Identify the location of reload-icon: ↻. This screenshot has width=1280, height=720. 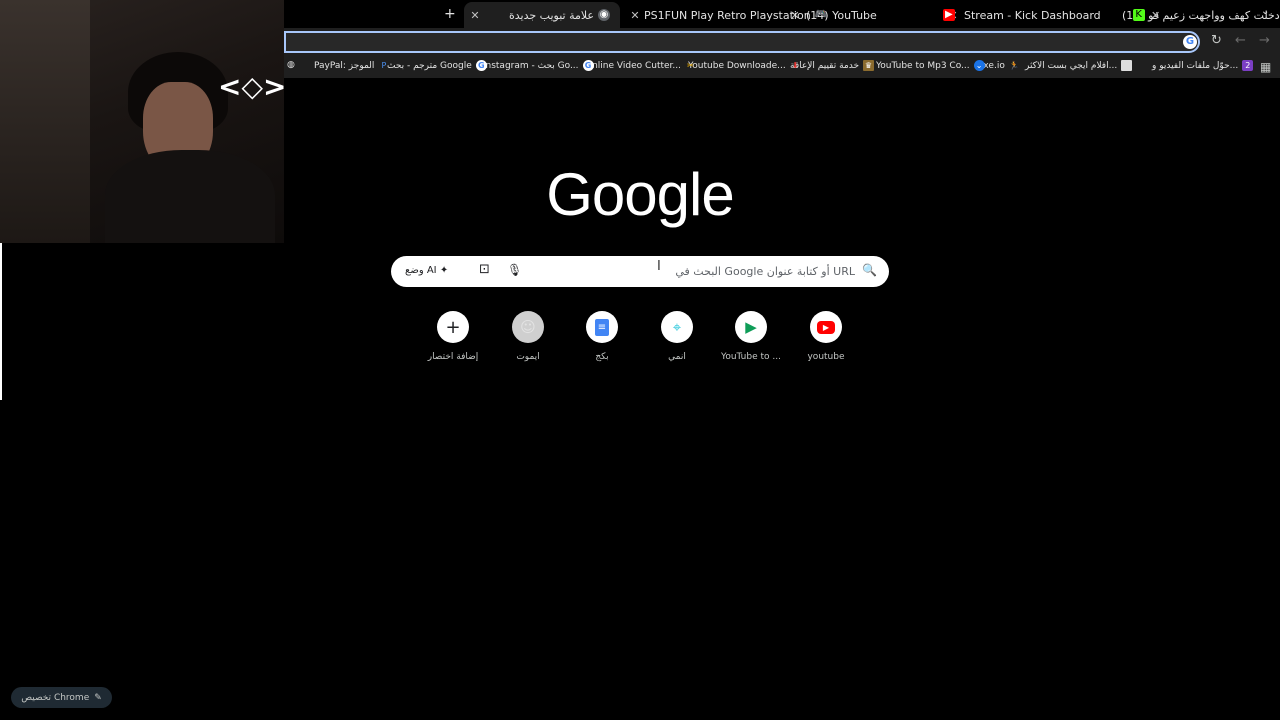
(1216, 40).